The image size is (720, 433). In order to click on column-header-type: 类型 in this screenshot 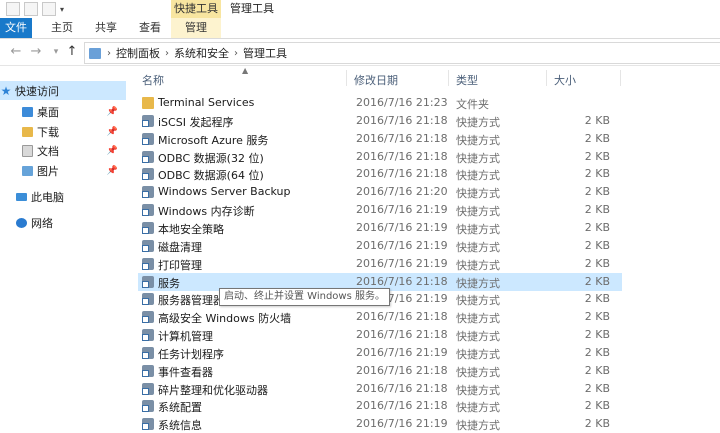, I will do `click(467, 80)`.